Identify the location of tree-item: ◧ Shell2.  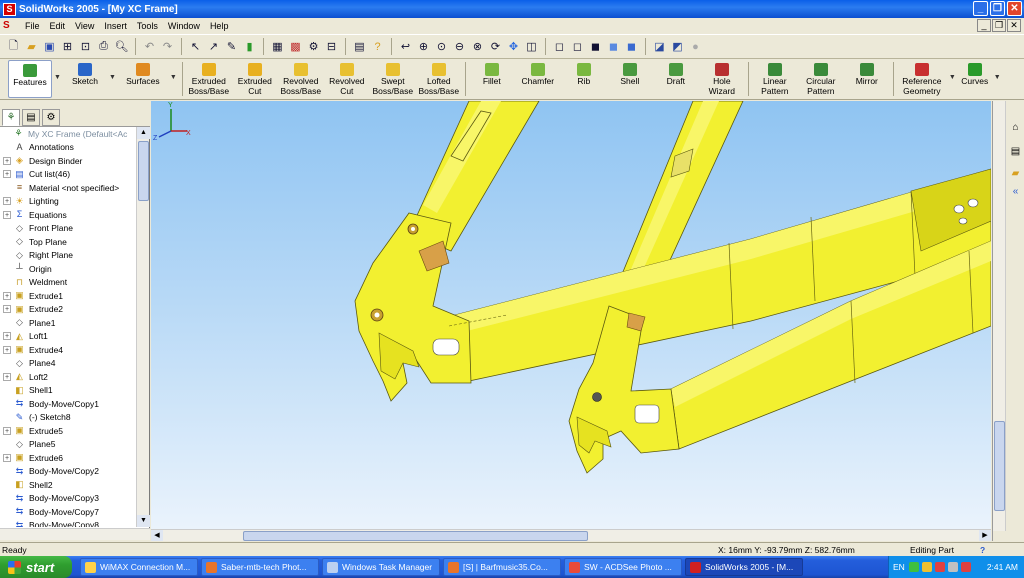
(68, 485).